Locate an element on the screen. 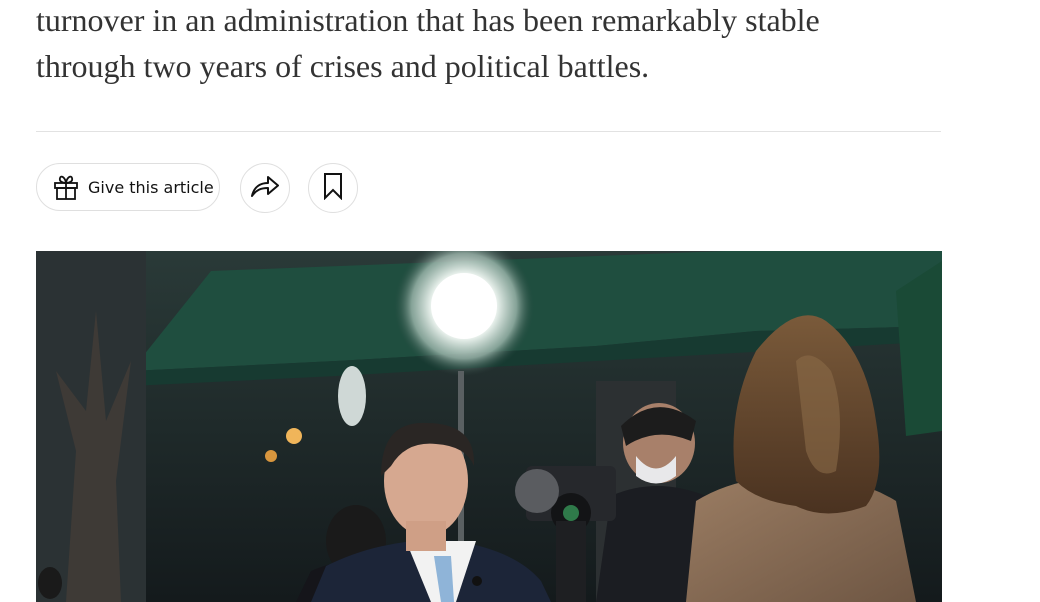 This screenshot has height=602, width=1040. bookmark-icon is located at coordinates (333, 188).